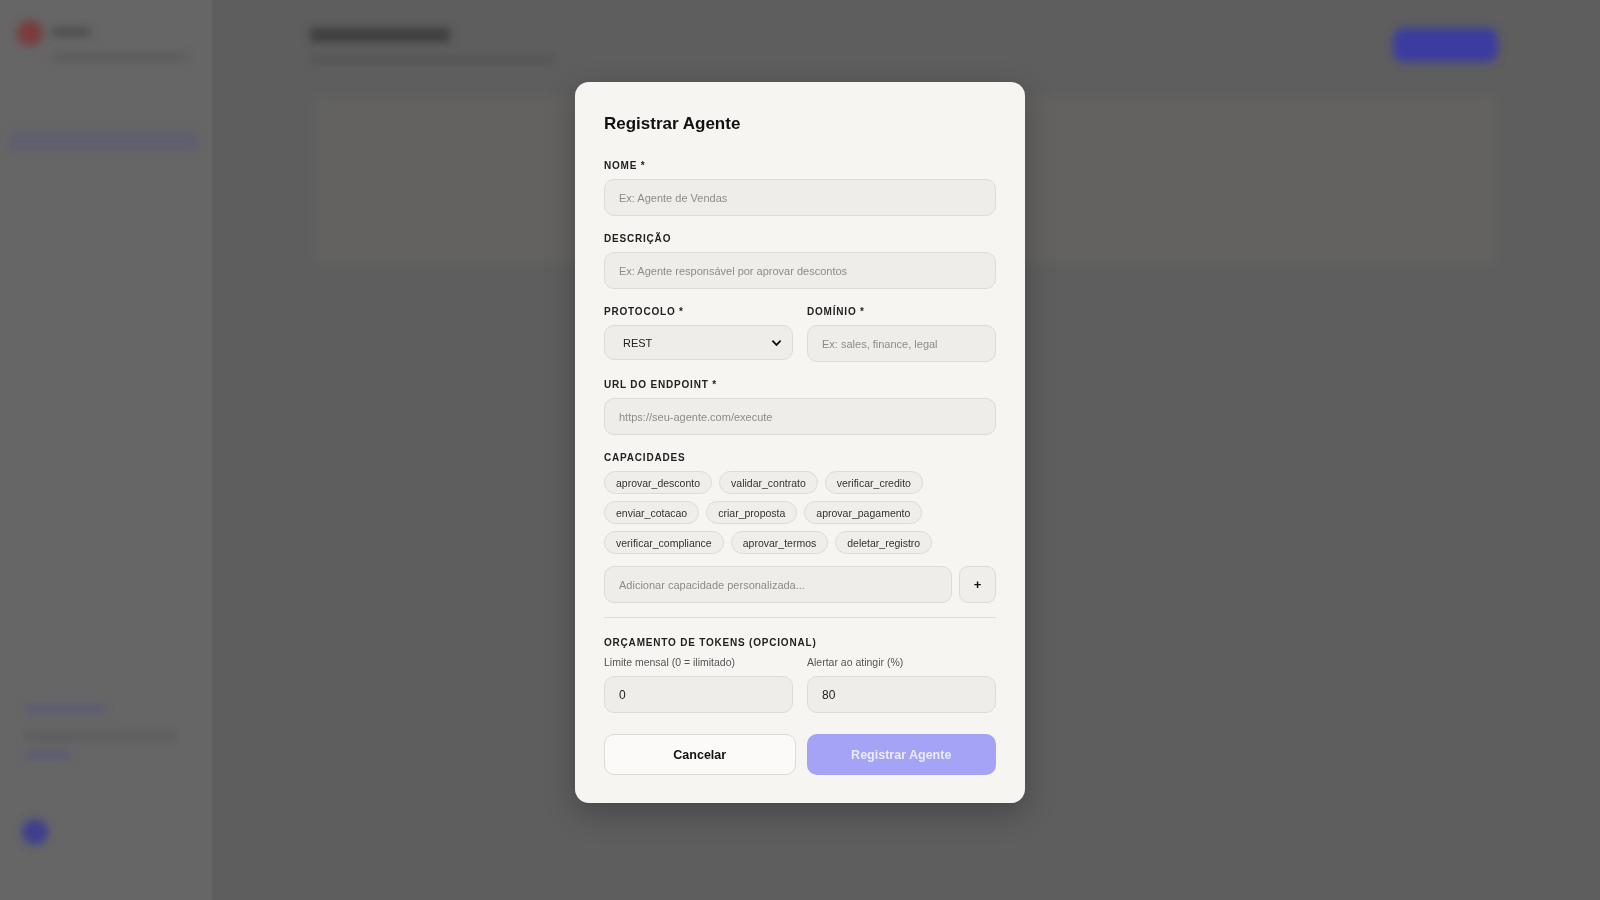 The width and height of the screenshot is (1600, 900). I want to click on field-label: NOME *, so click(625, 165).